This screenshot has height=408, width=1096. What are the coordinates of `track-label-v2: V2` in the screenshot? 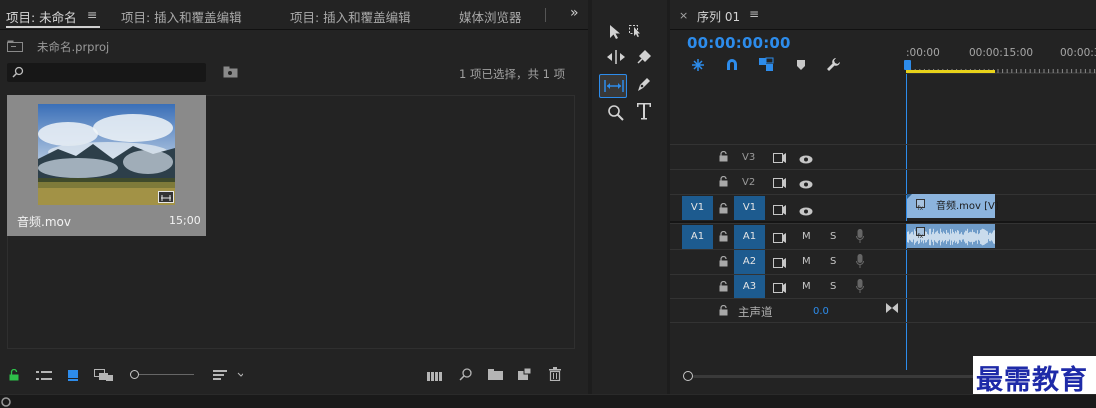 It's located at (748, 182).